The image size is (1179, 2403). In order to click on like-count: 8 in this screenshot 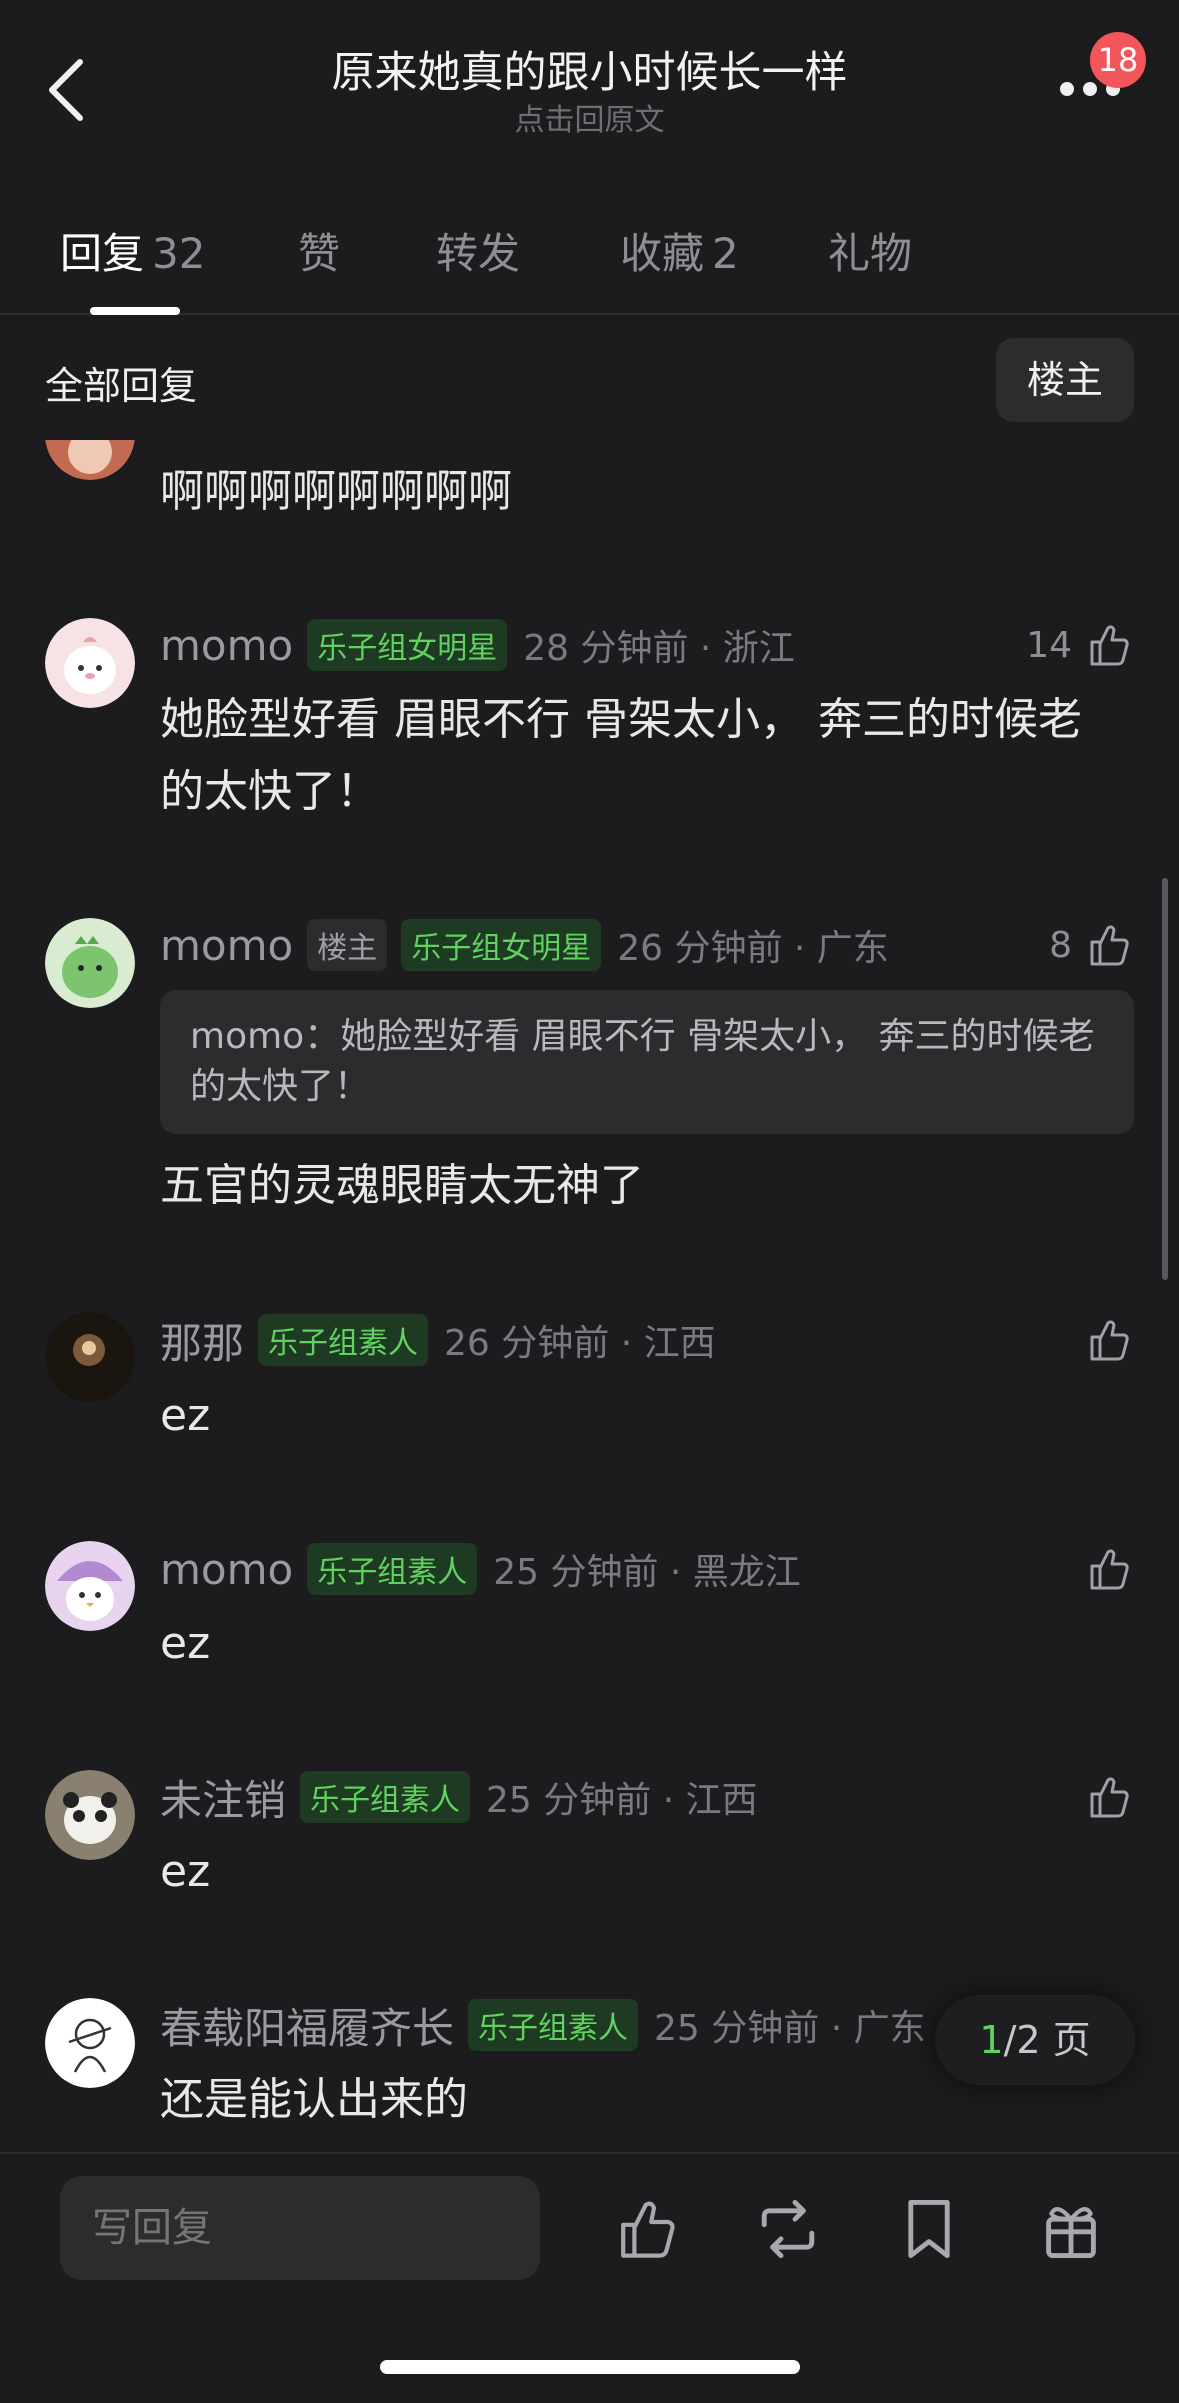, I will do `click(1060, 945)`.